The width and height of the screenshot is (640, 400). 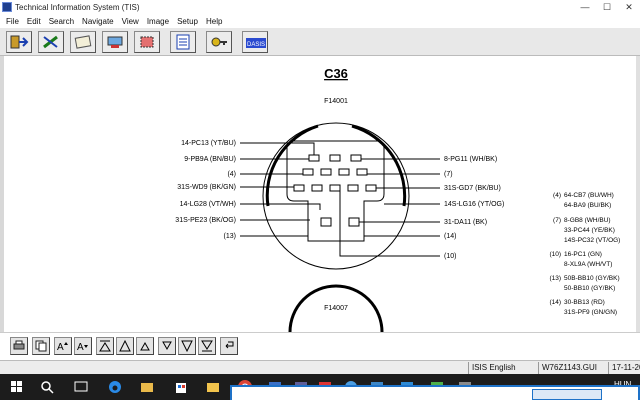 I want to click on menu-navigate: Navigate, so click(x=98, y=21).